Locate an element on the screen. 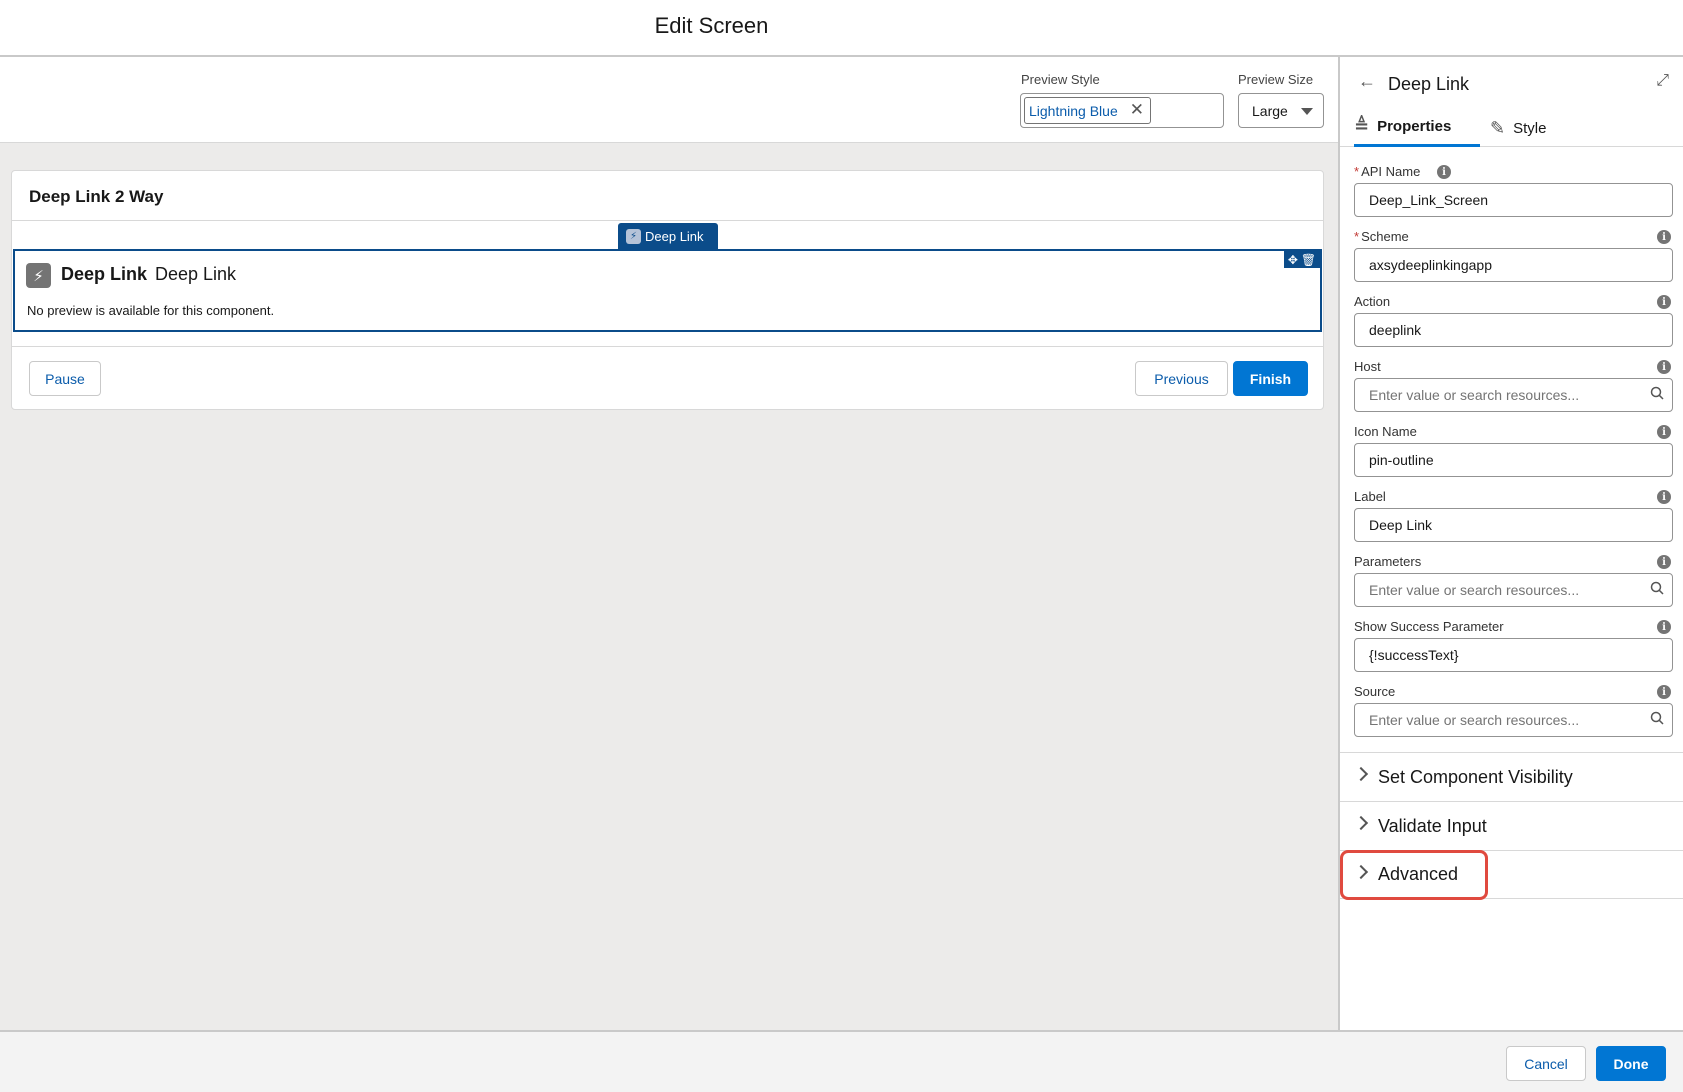  field-value: Deep_Link_Screen is located at coordinates (1429, 200).